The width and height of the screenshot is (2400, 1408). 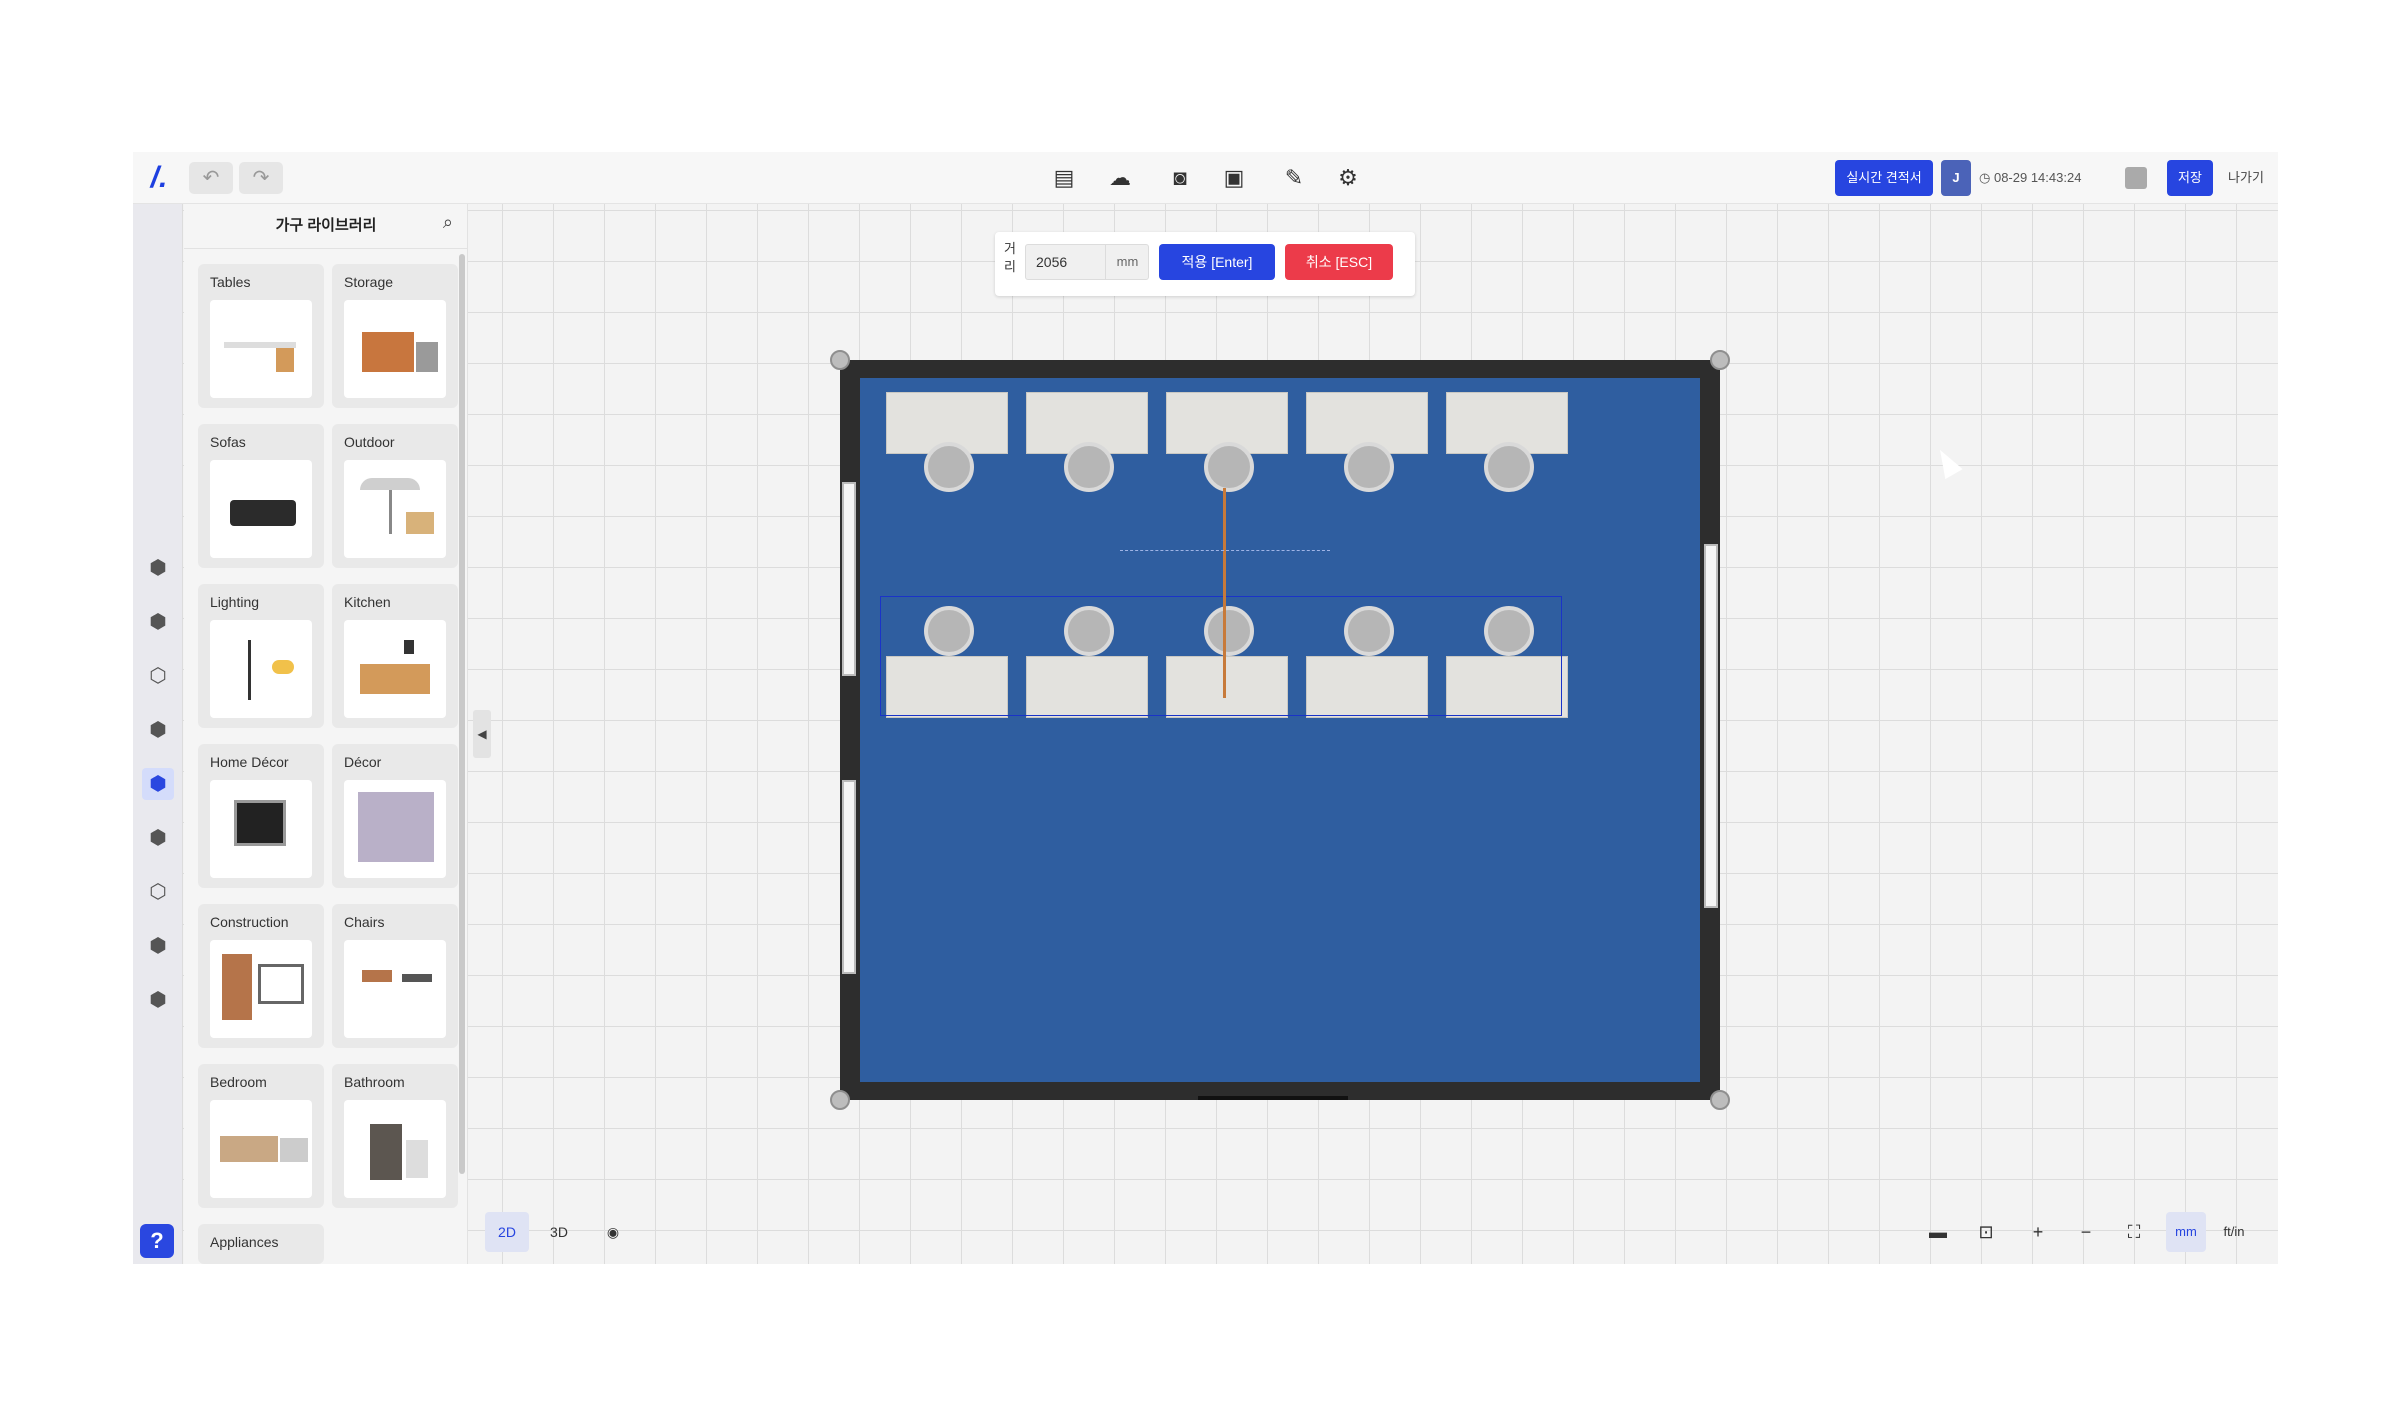 I want to click on distance-guide-horizontal, so click(x=1225, y=550).